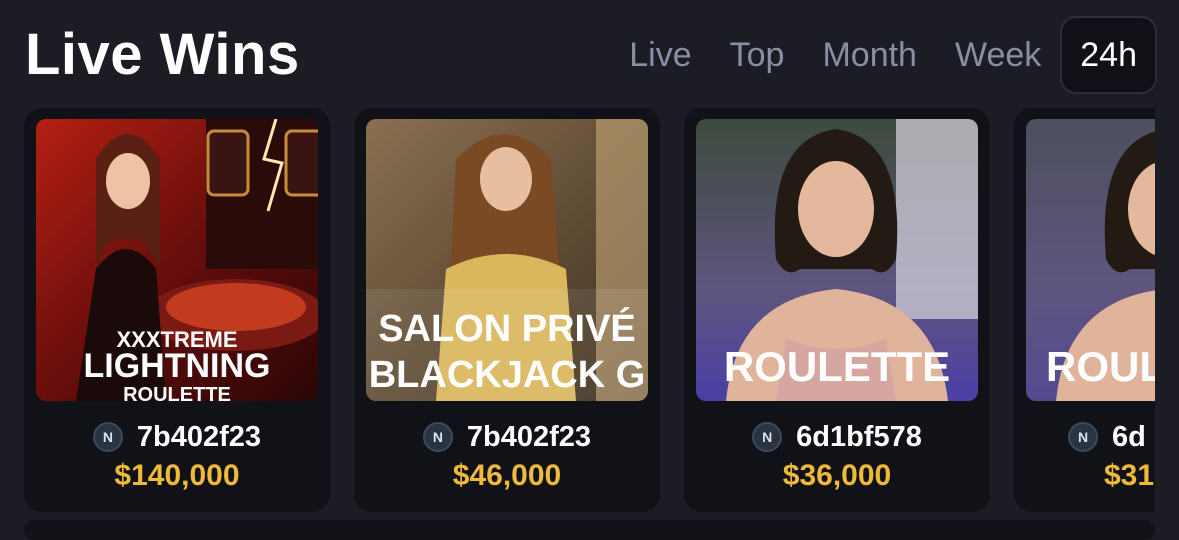  What do you see at coordinates (507, 260) in the screenshot?
I see `game-thumbnail: SALON PRIVÉ BLACKJACK G` at bounding box center [507, 260].